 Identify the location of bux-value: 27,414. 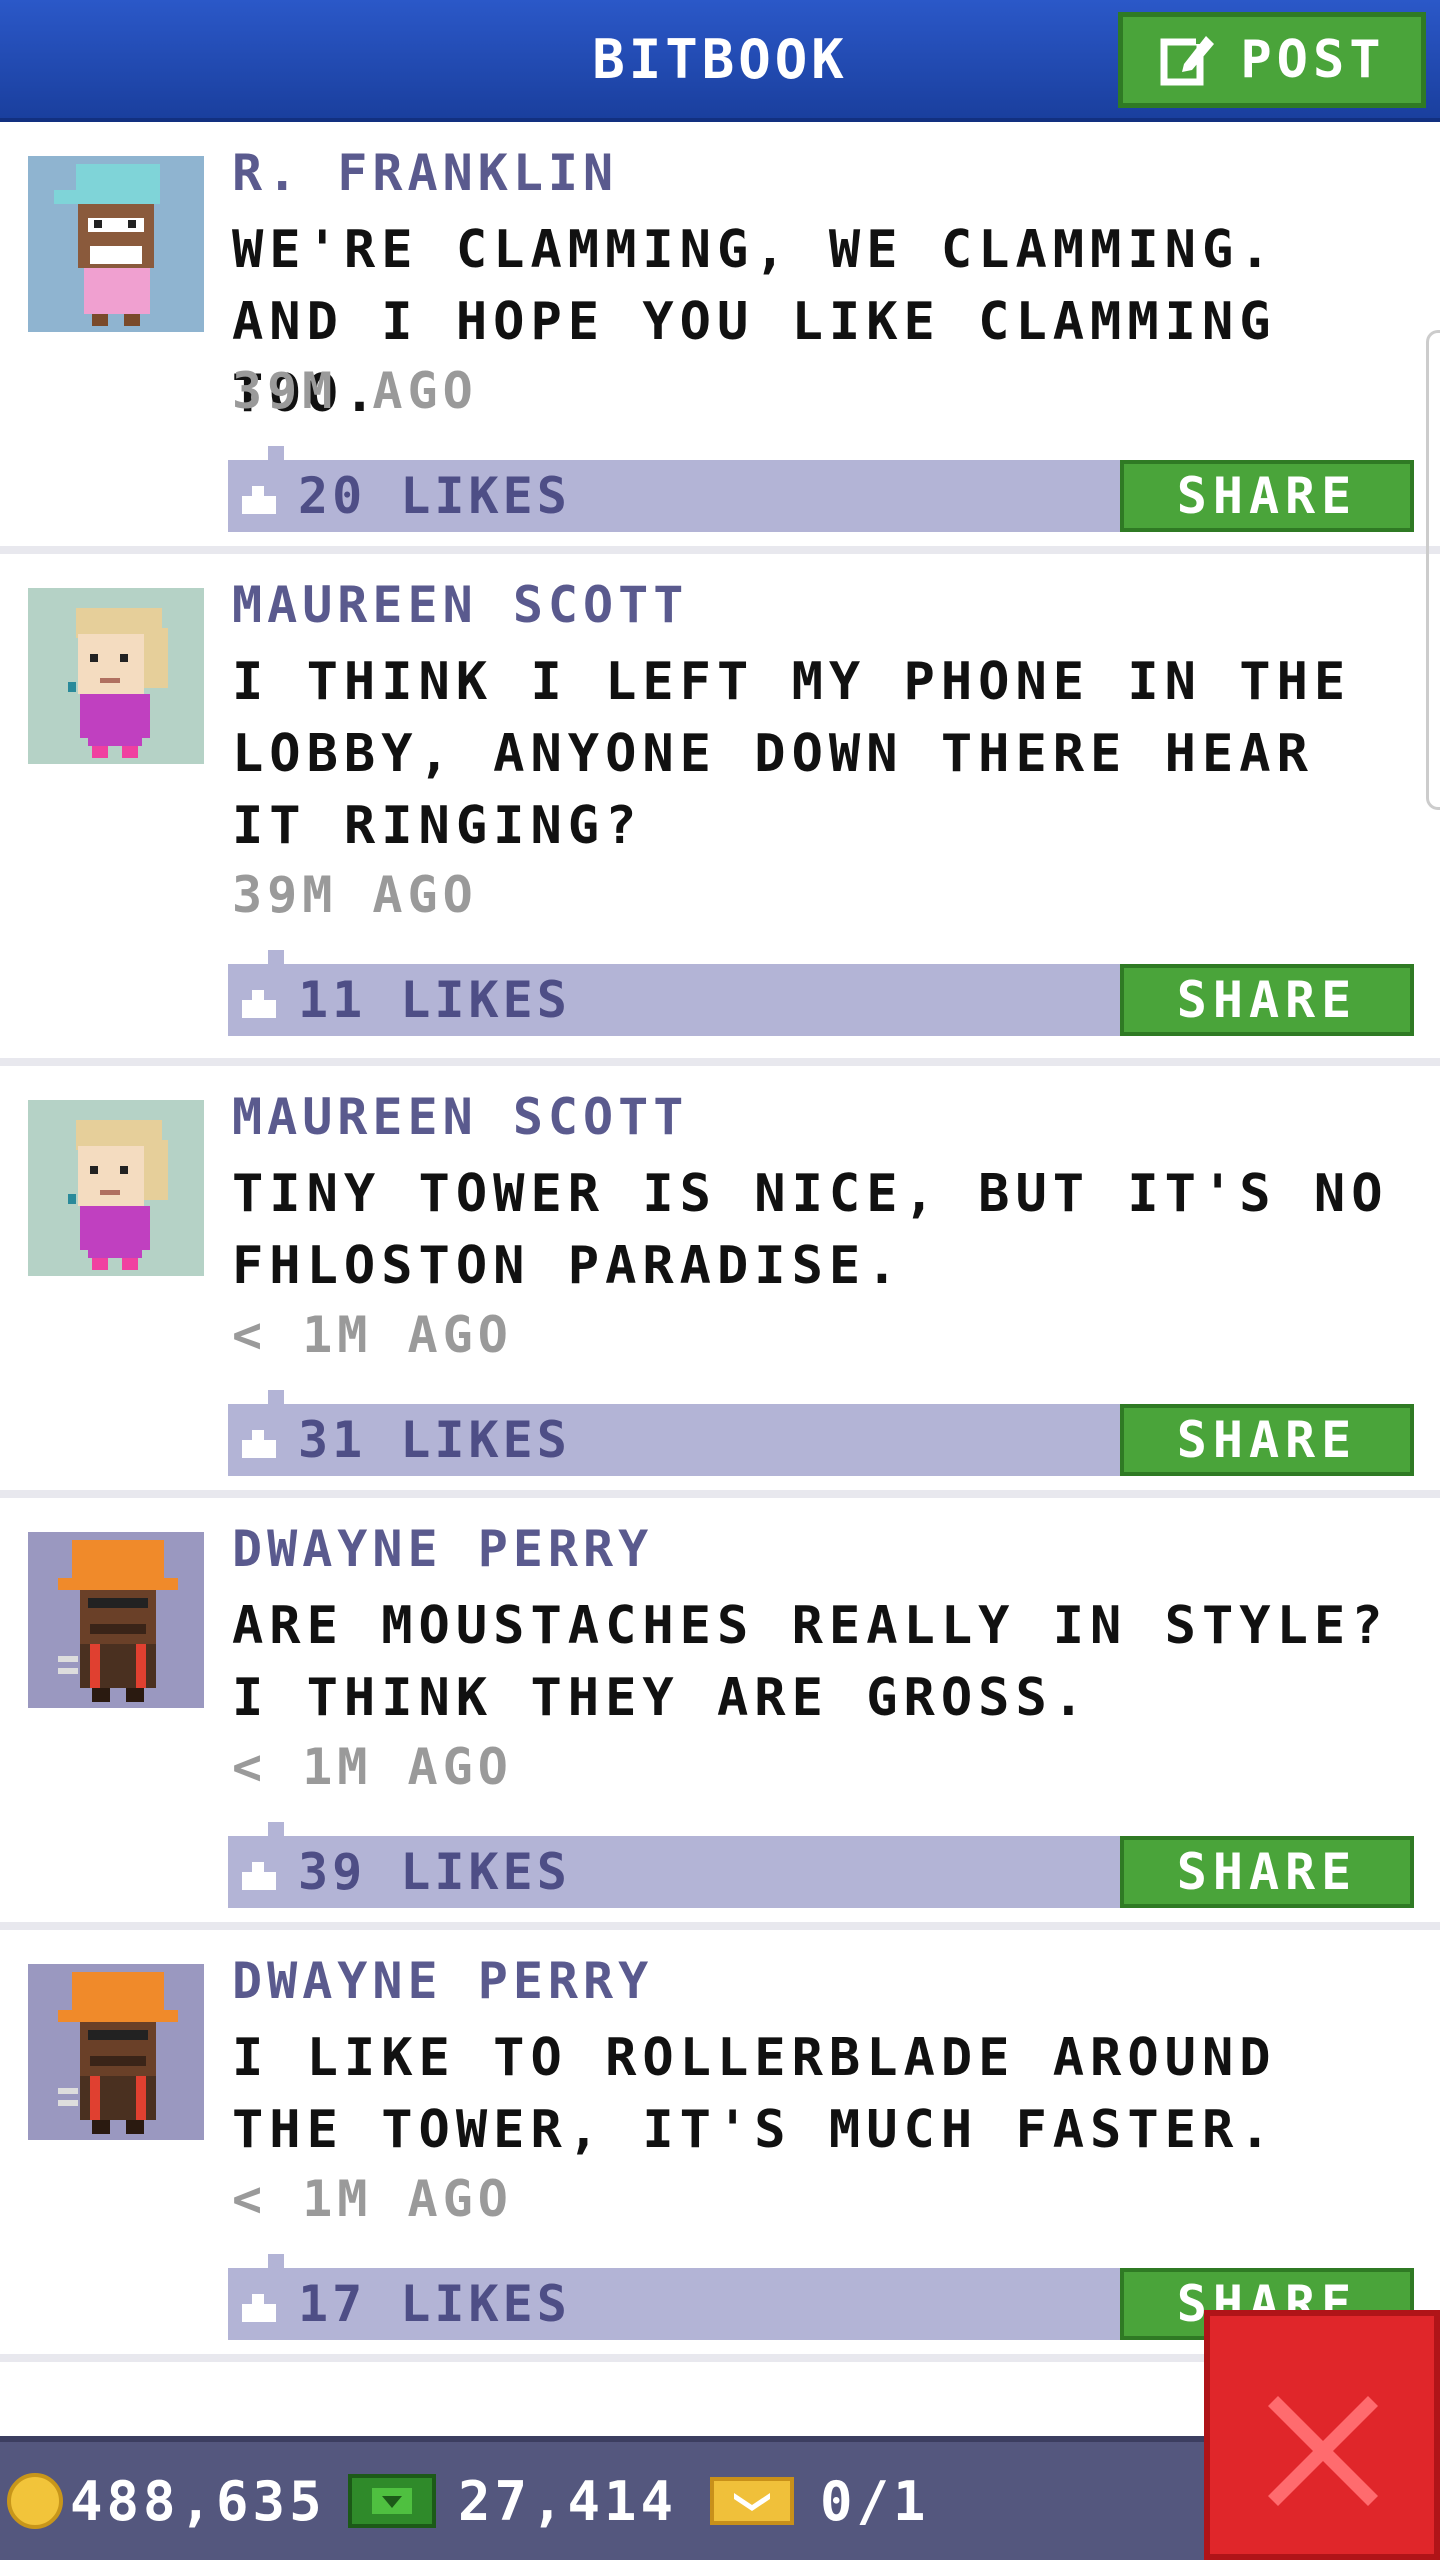
(568, 2501).